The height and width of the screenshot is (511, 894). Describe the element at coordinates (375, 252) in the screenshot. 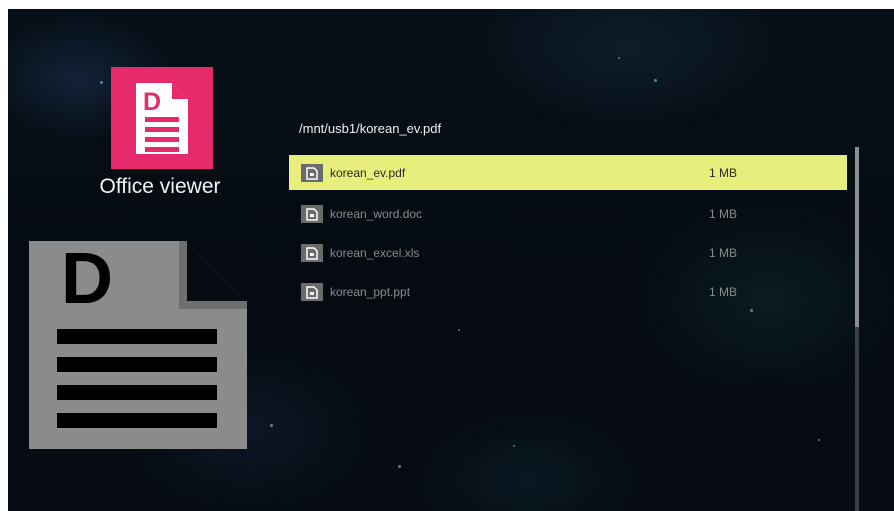

I see `file-name: korean_excel.xls` at that location.